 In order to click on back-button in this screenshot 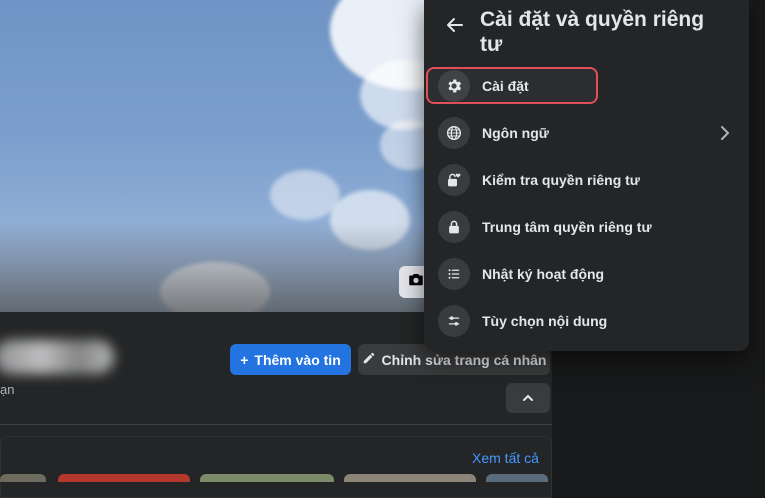, I will do `click(455, 27)`.